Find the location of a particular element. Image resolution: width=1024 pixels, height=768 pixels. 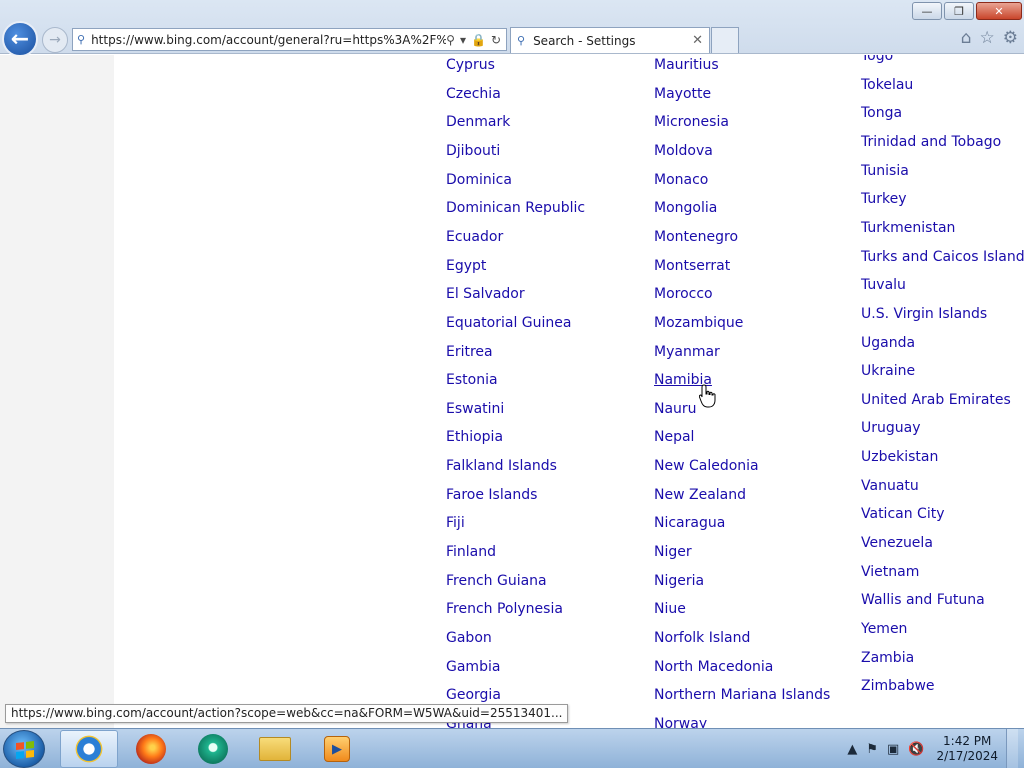

country-link: Denmark is located at coordinates (478, 122).